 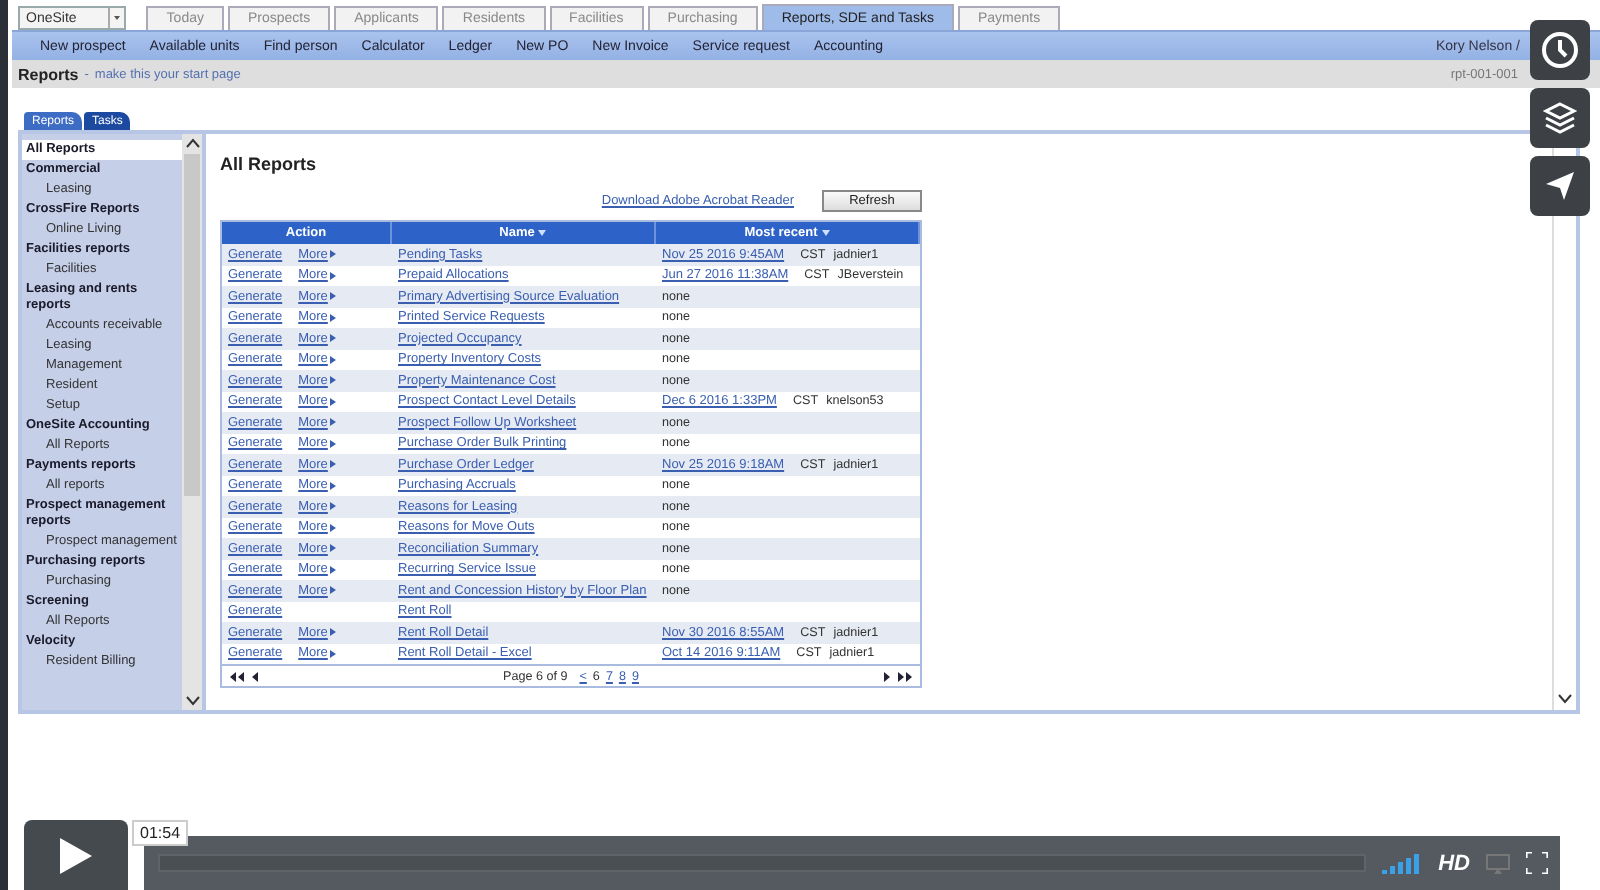 I want to click on layers-icon, so click(x=1560, y=118).